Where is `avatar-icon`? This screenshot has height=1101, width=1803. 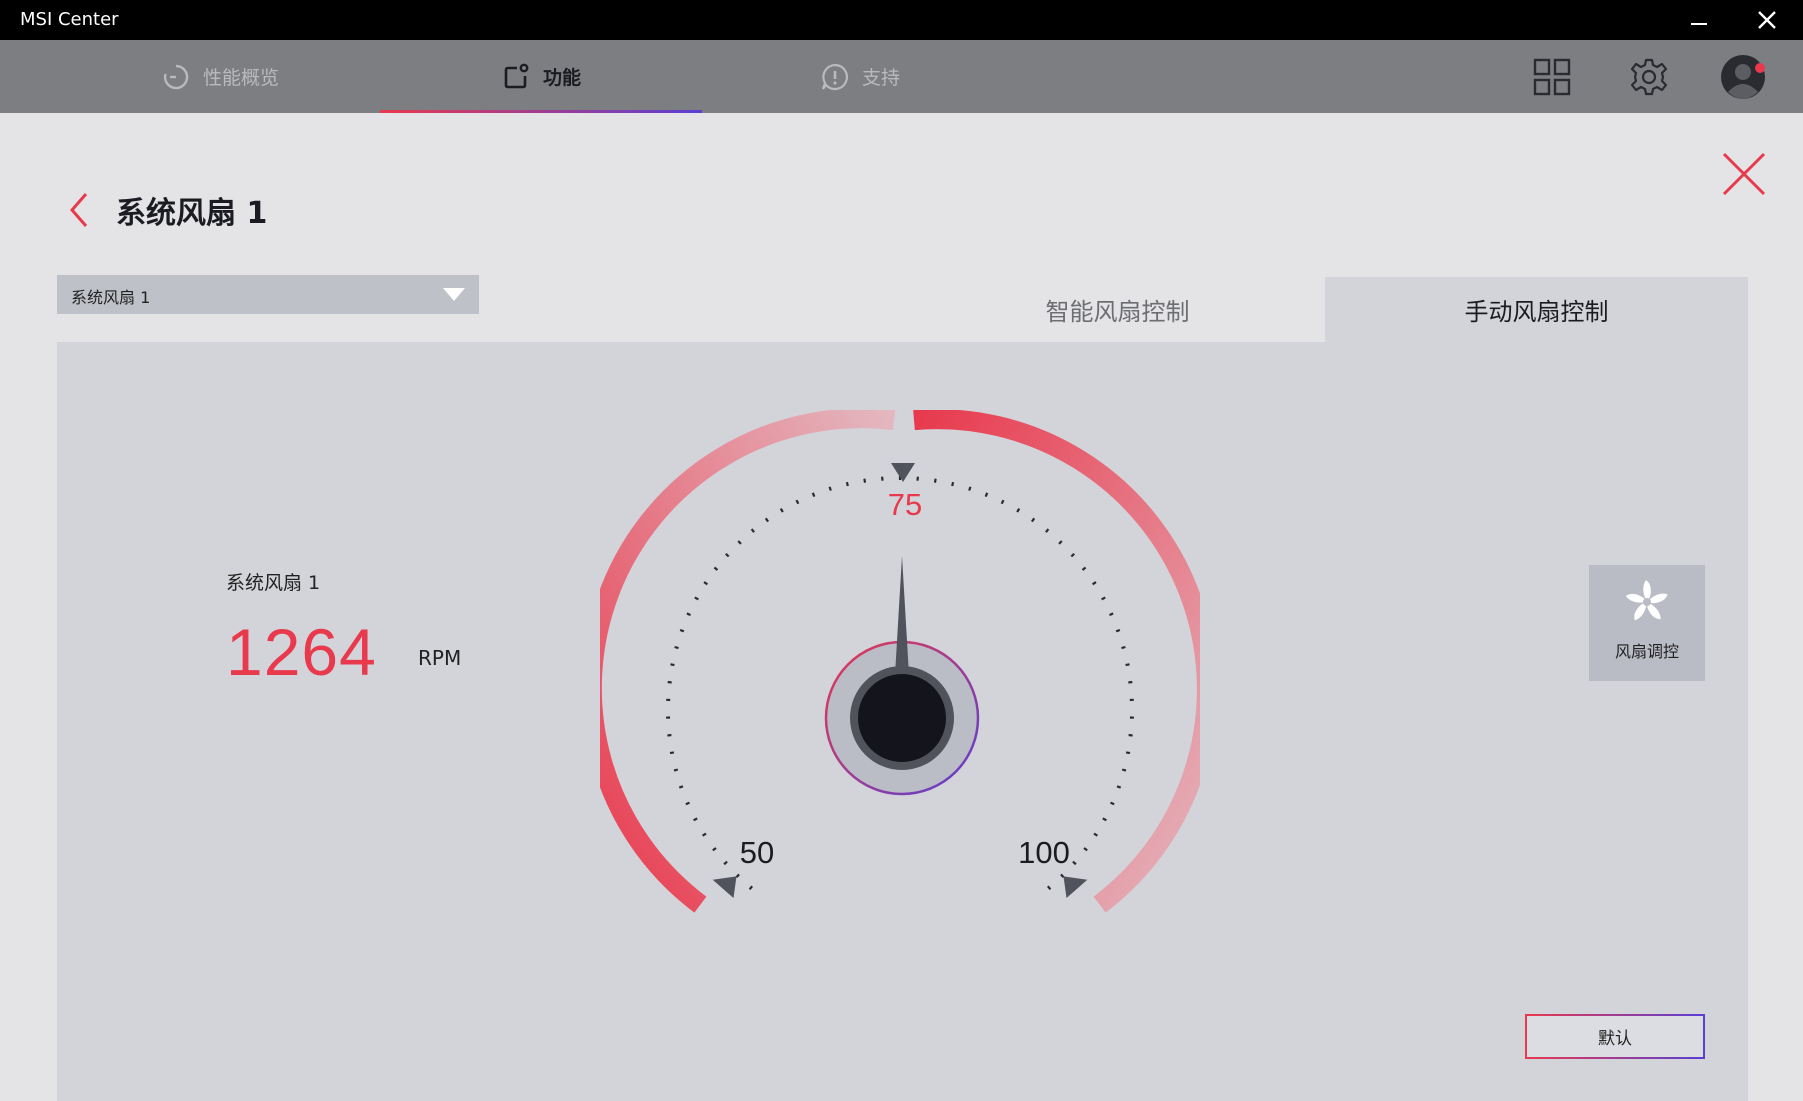 avatar-icon is located at coordinates (1743, 76).